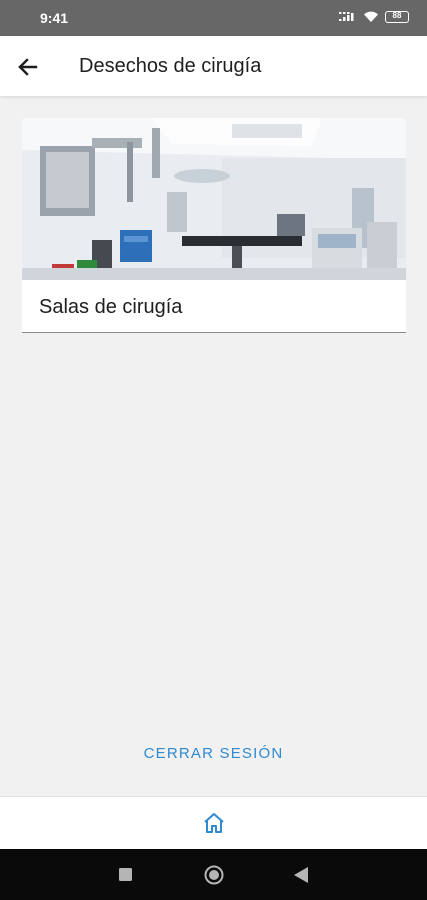  Describe the element at coordinates (111, 307) in the screenshot. I see `card-title: Salas de cirugía` at that location.